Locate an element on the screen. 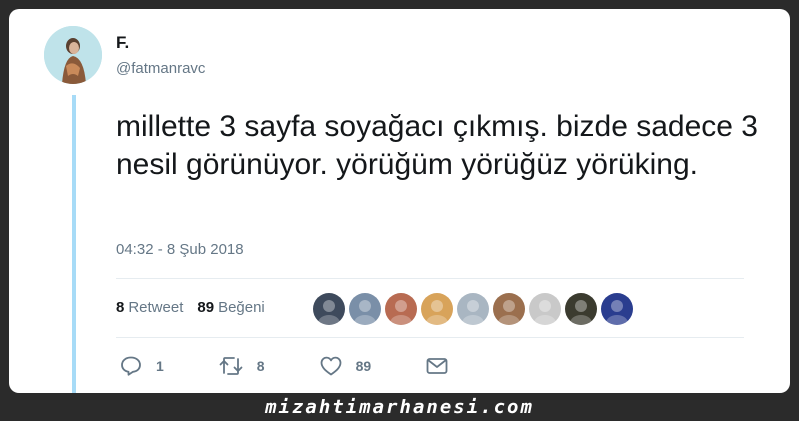  author-avatar is located at coordinates (73, 55).